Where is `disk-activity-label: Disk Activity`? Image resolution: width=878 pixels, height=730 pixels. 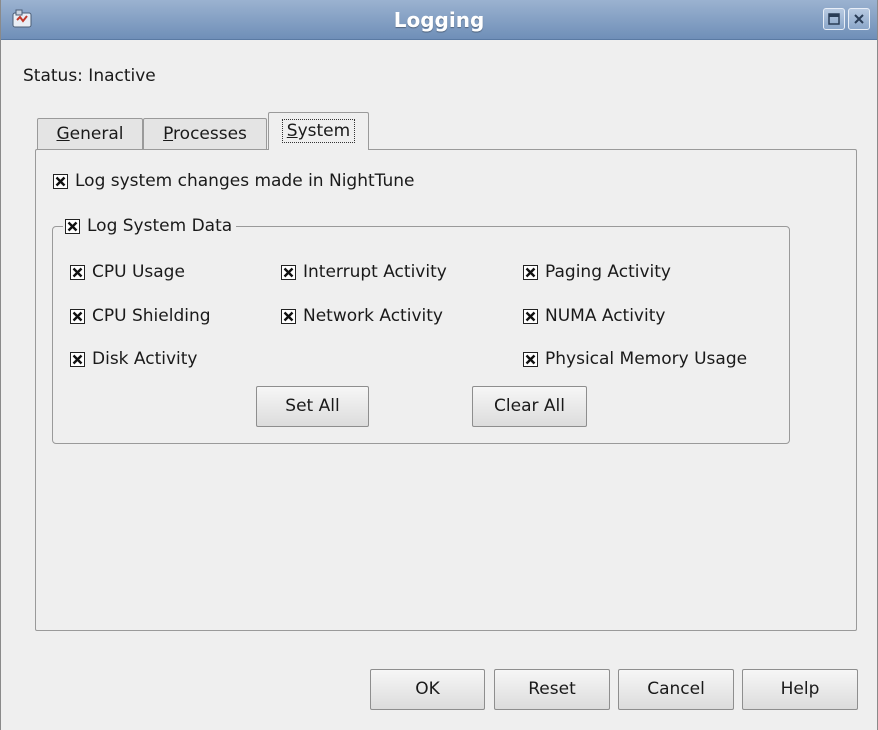 disk-activity-label: Disk Activity is located at coordinates (145, 359).